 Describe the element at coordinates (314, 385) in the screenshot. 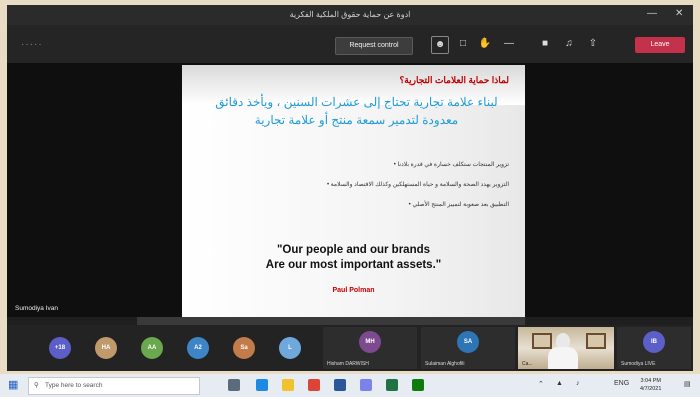

I see `chrome-icon` at that location.